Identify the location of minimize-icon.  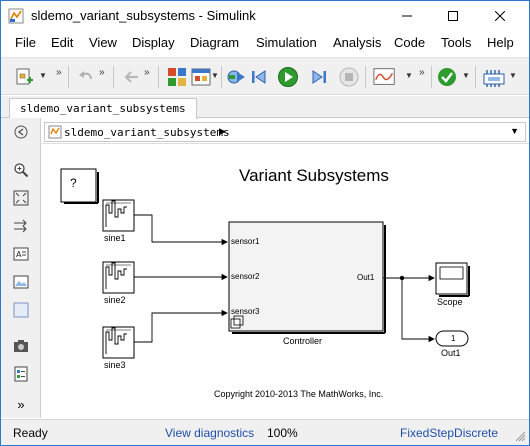
(407, 16).